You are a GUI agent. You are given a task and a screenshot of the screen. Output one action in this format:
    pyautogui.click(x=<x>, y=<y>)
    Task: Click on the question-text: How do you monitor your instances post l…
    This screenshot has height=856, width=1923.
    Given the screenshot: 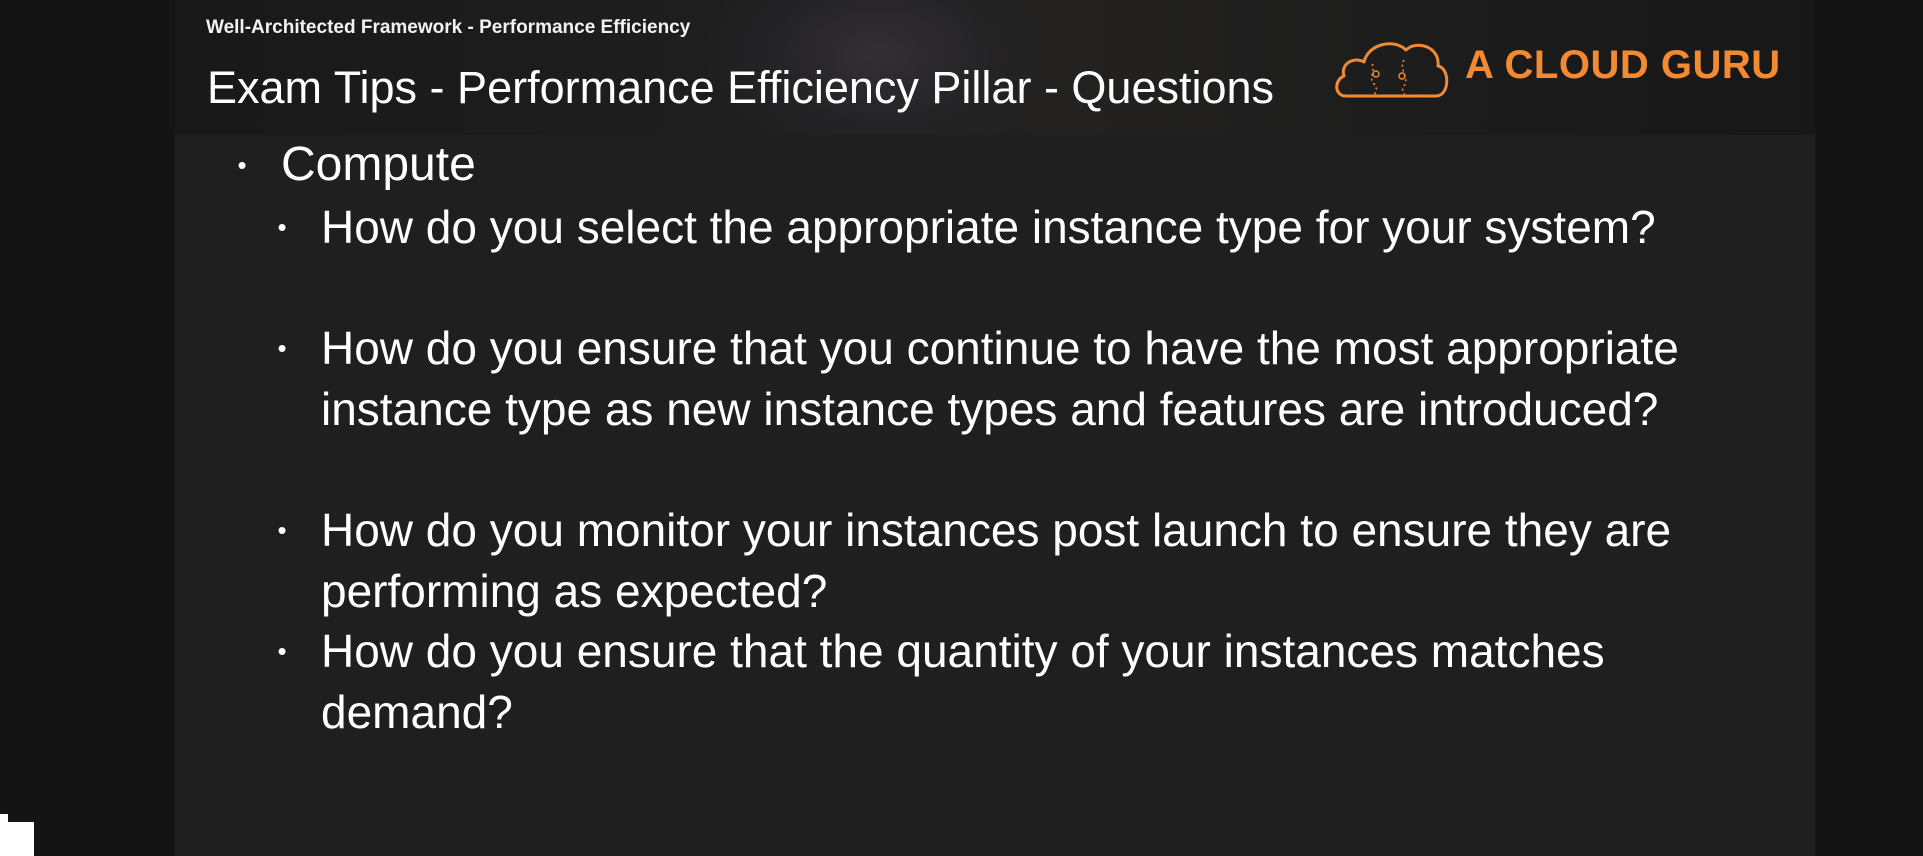 What is the action you would take?
    pyautogui.click(x=996, y=560)
    